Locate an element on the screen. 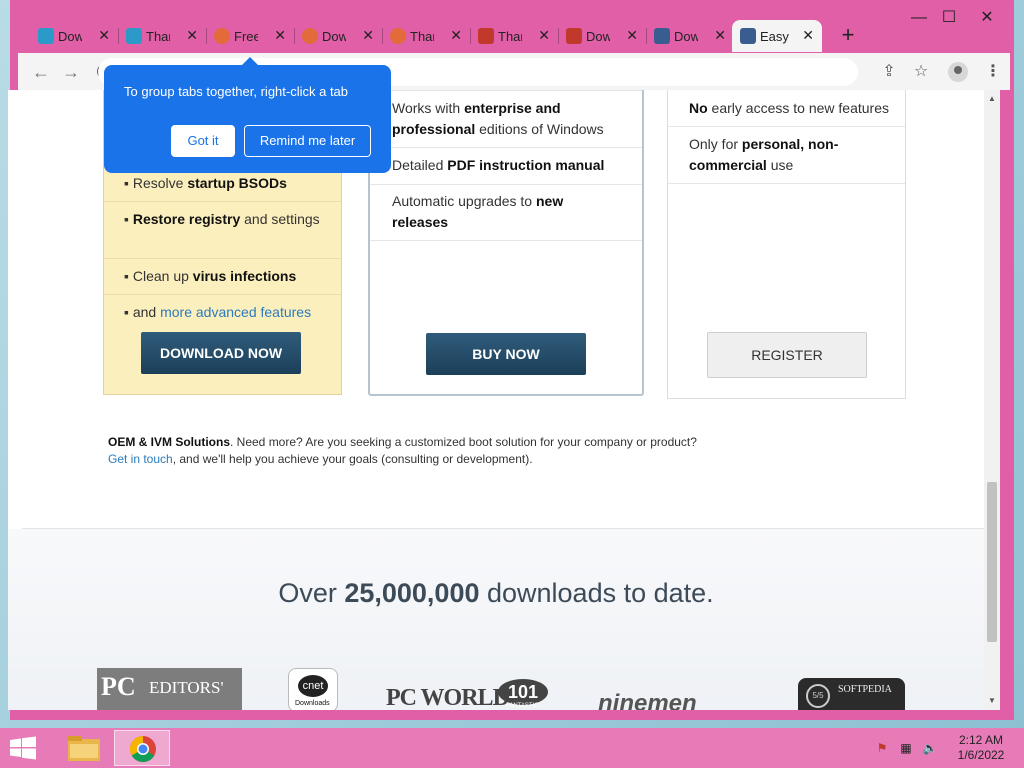  share-icon: ⇪ is located at coordinates (889, 72).